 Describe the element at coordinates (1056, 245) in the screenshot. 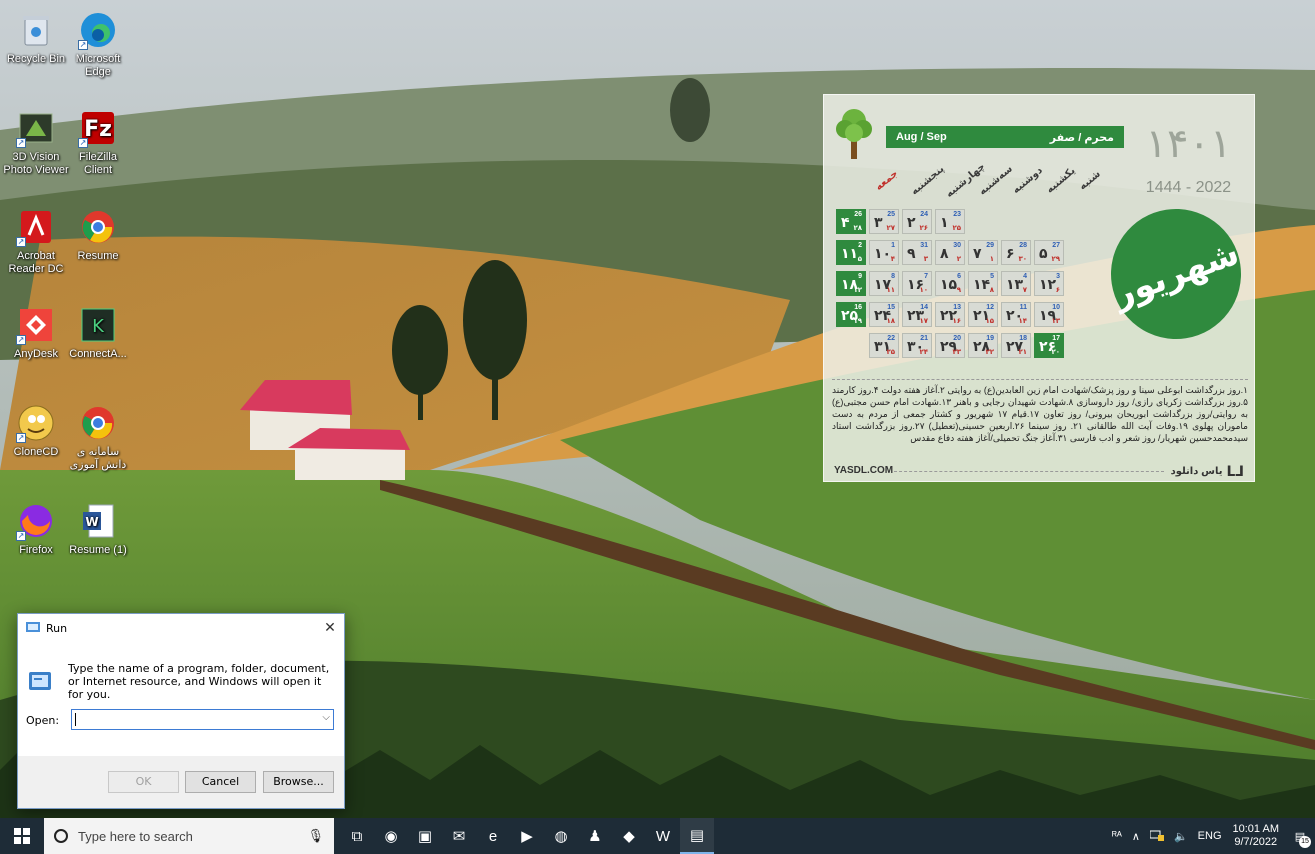

I see `day-gregorian: 27` at that location.